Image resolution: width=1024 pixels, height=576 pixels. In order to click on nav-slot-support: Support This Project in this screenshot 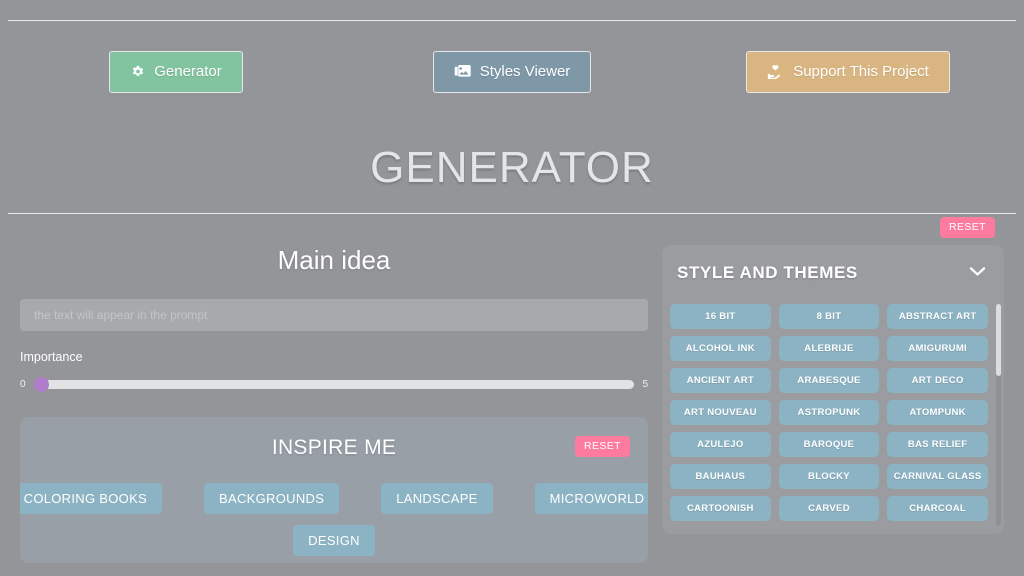, I will do `click(848, 71)`.